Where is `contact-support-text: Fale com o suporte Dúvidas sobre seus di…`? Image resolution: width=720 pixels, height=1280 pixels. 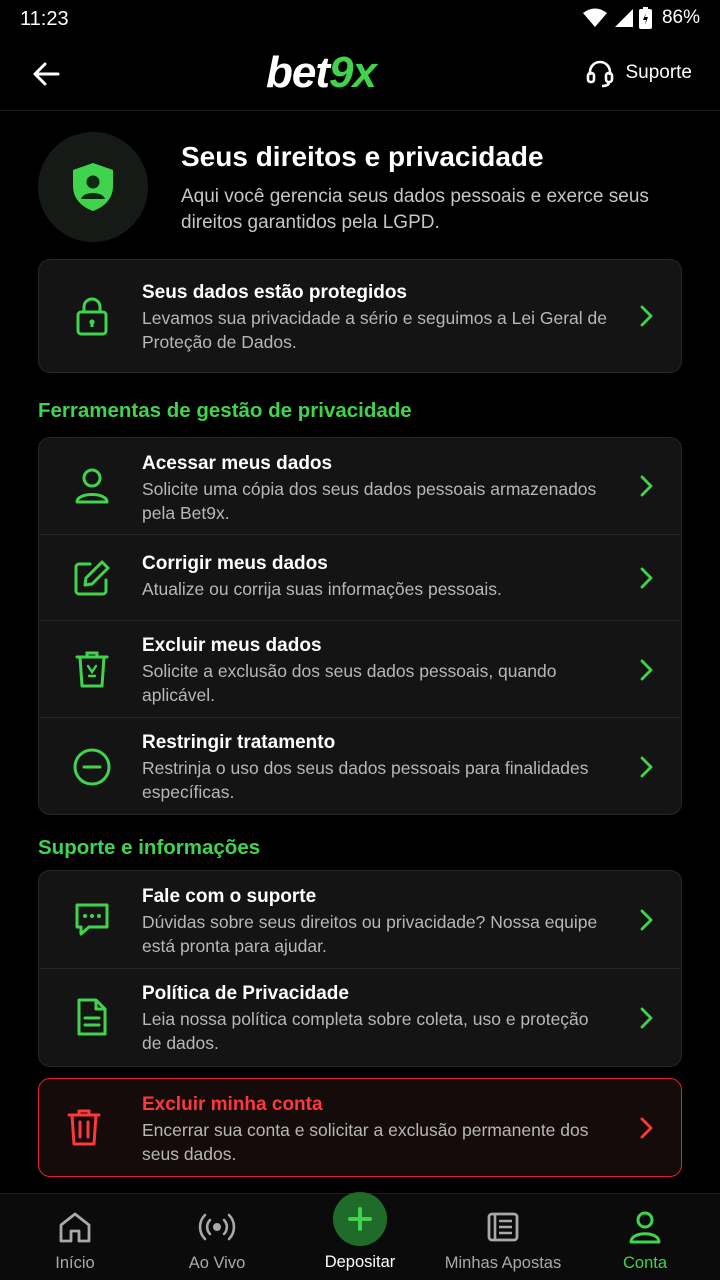
contact-support-text: Fale com o suporte Dúvidas sobre seus di… is located at coordinates (376, 921).